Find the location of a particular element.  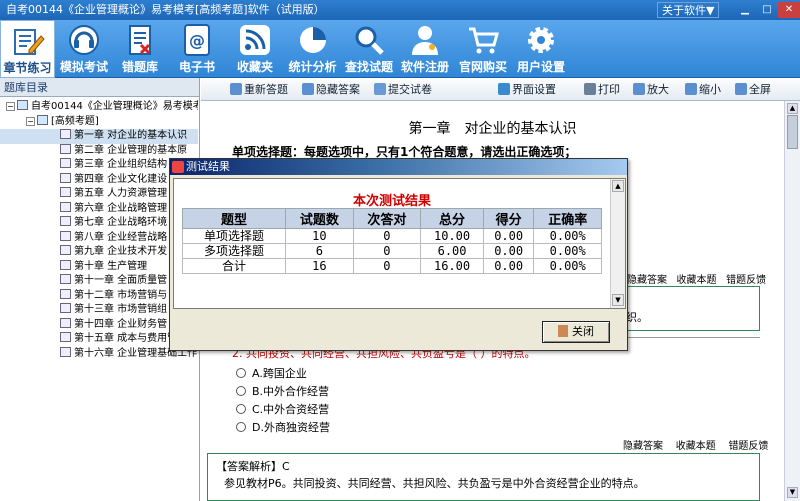

toolbar-ebook: @ 电子书 is located at coordinates (197, 49).